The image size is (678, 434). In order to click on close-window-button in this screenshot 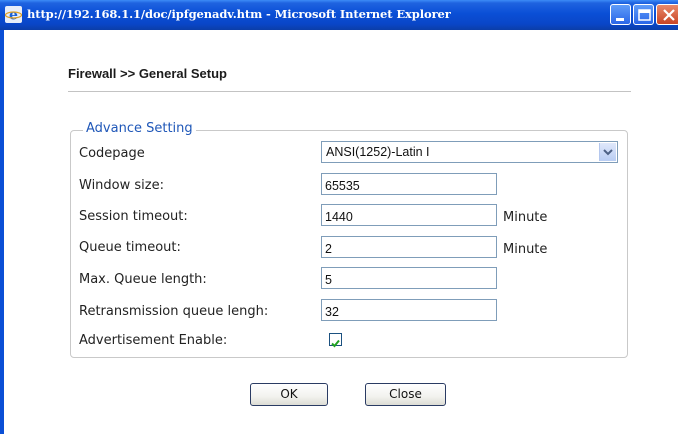, I will do `click(667, 14)`.